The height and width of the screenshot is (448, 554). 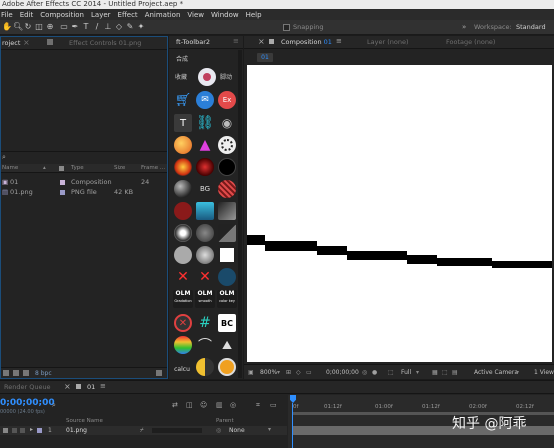 I want to click on comp-mini-flowchart-icon: ⇄, so click(x=175, y=405).